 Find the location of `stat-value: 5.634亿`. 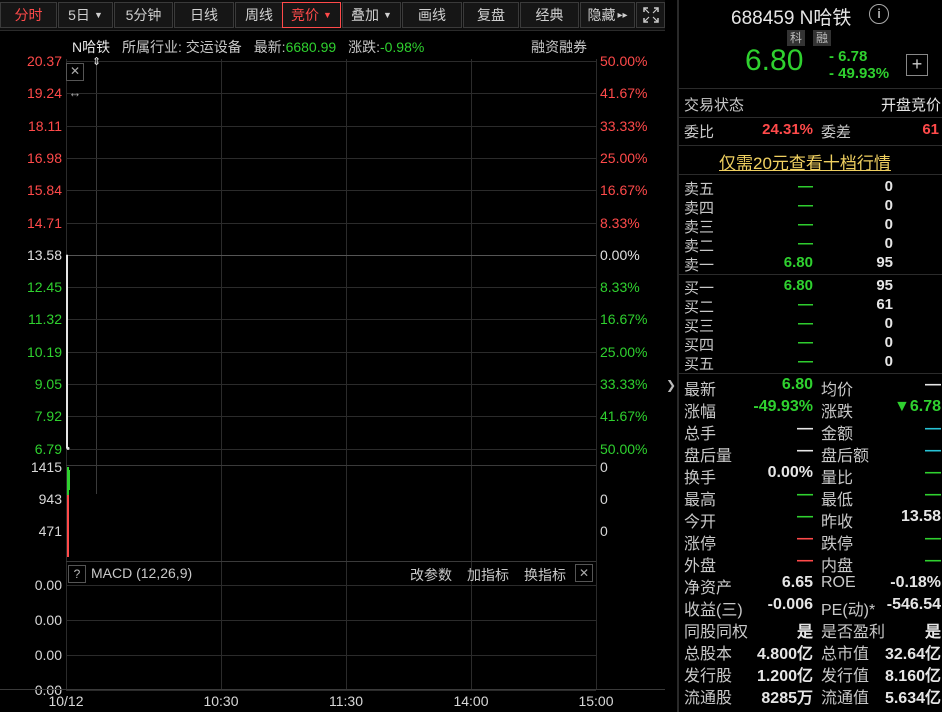

stat-value: 5.634亿 is located at coordinates (912, 698).